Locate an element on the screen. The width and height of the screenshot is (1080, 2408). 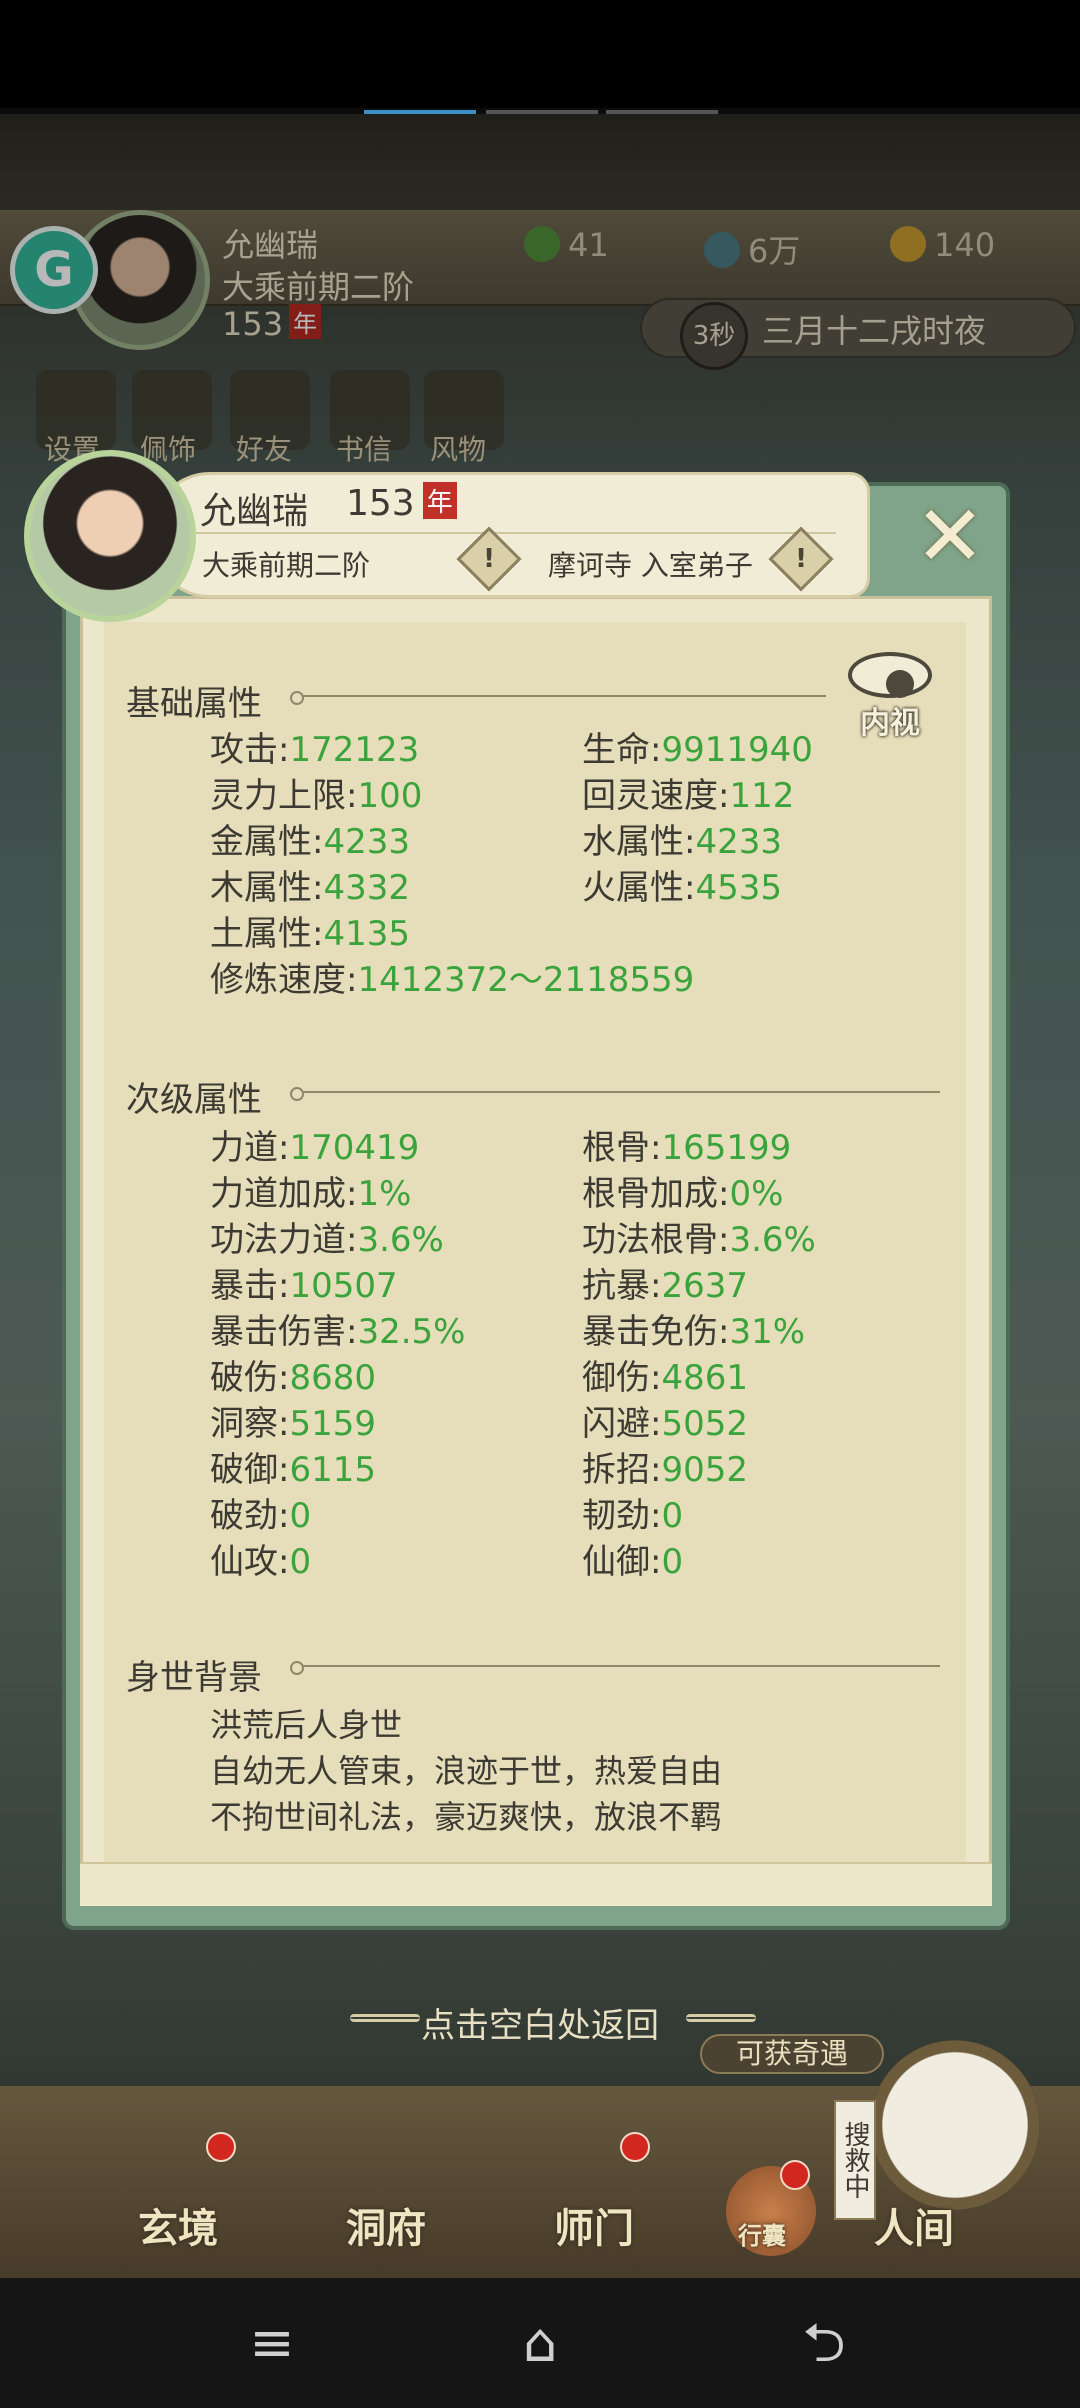
stat-technique-strength: 功法力道:3.6% is located at coordinates (327, 1240).